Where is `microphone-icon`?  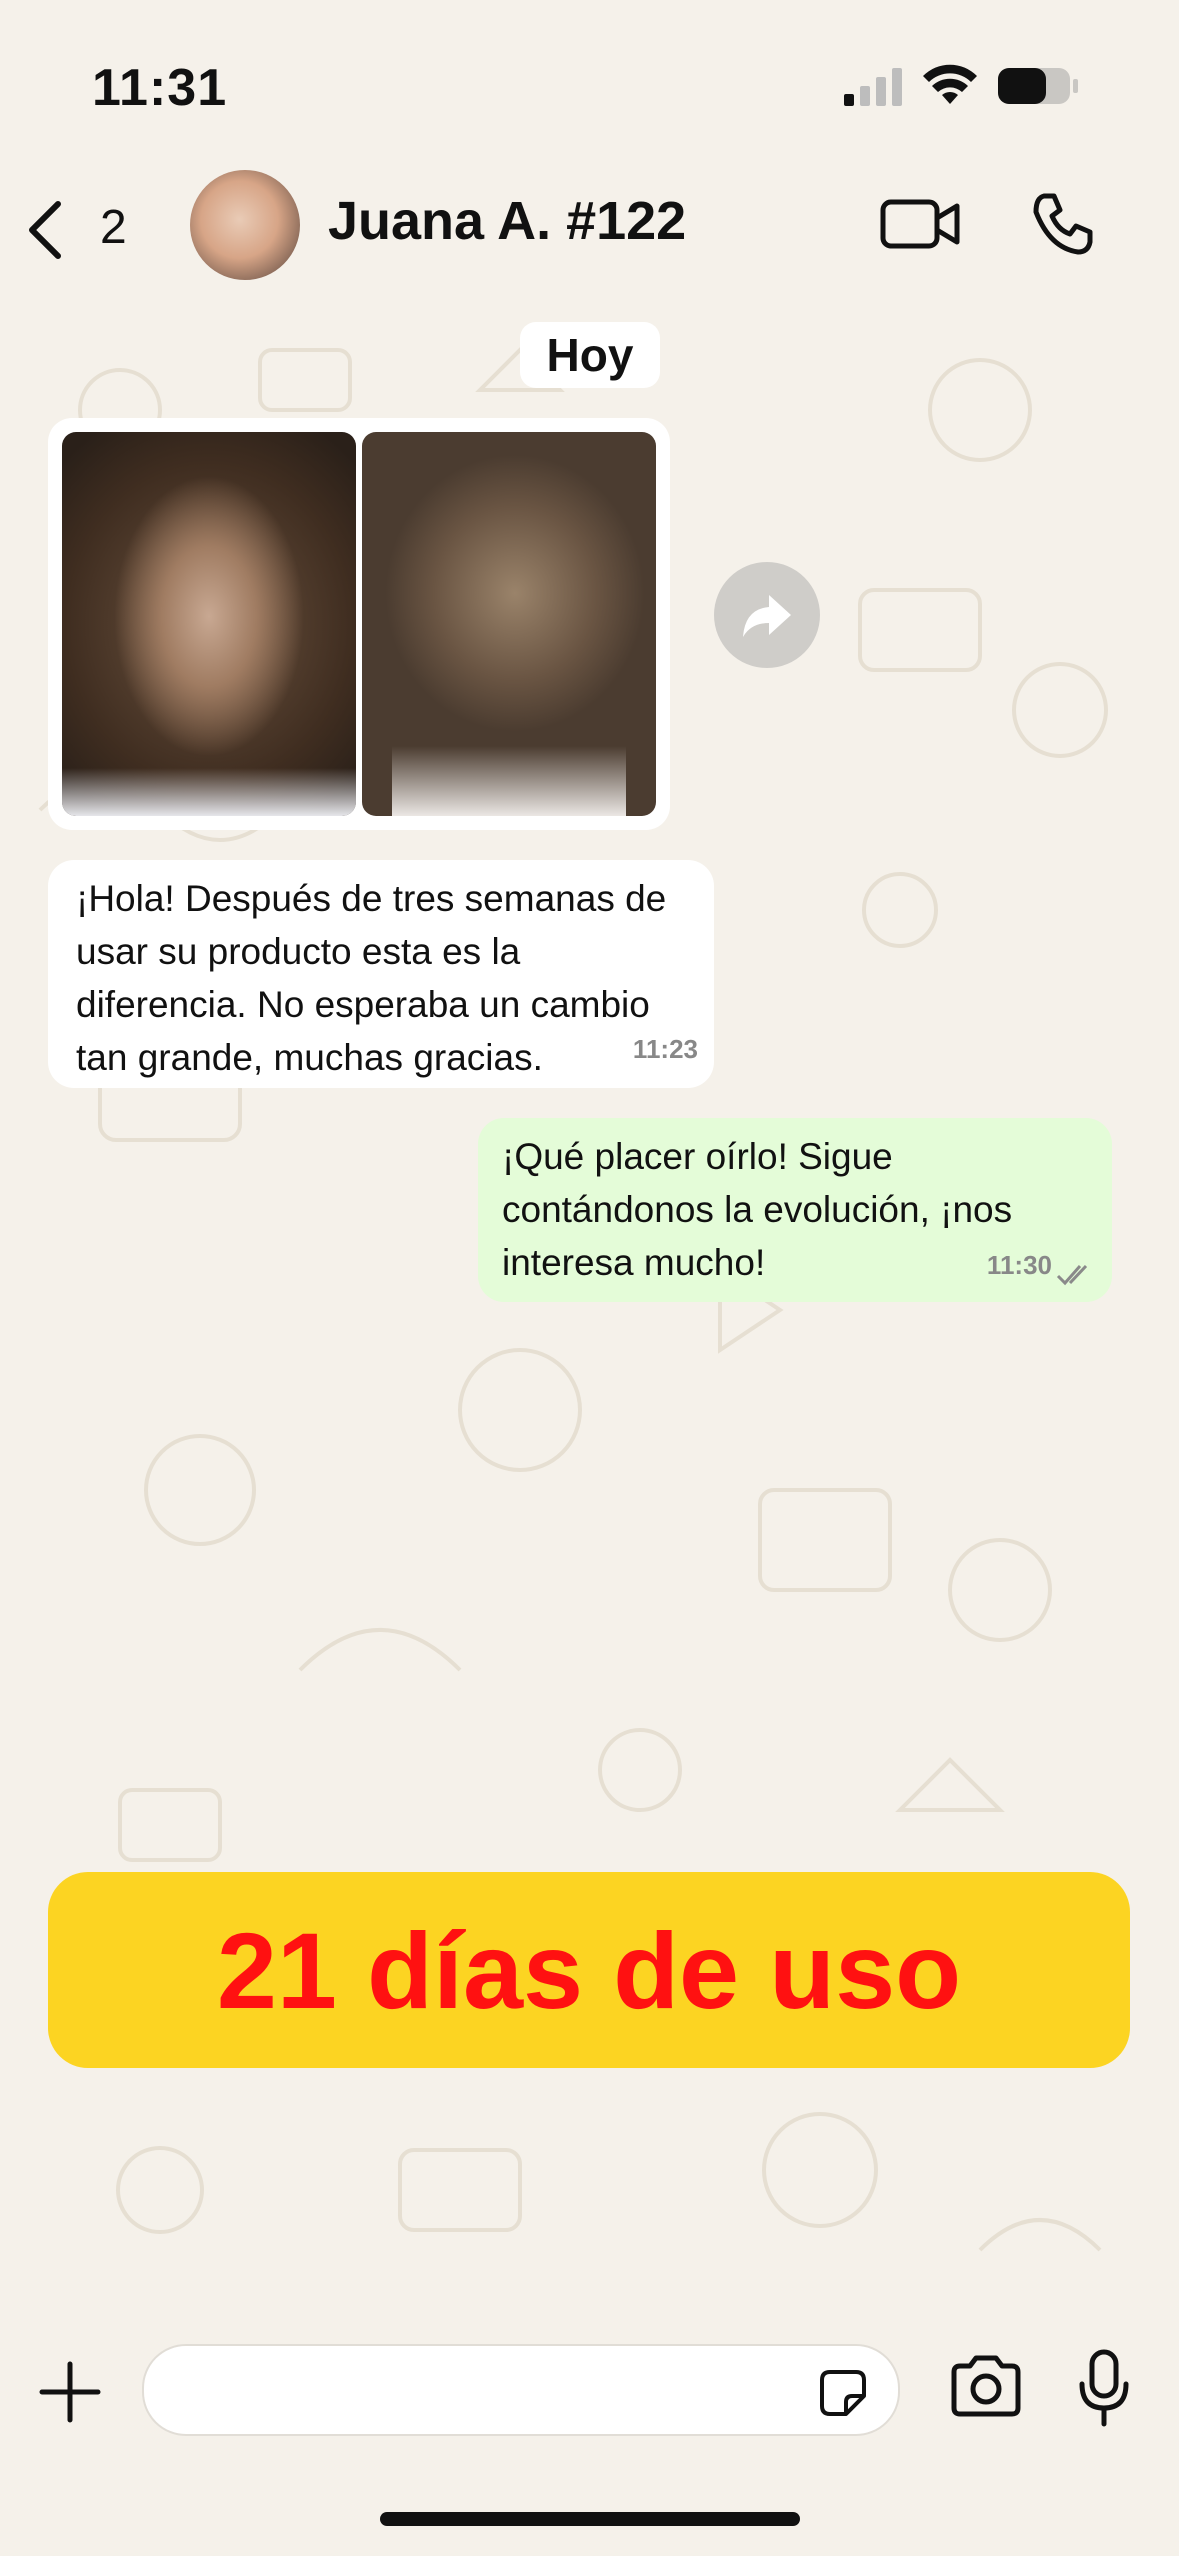 microphone-icon is located at coordinates (1104, 2388).